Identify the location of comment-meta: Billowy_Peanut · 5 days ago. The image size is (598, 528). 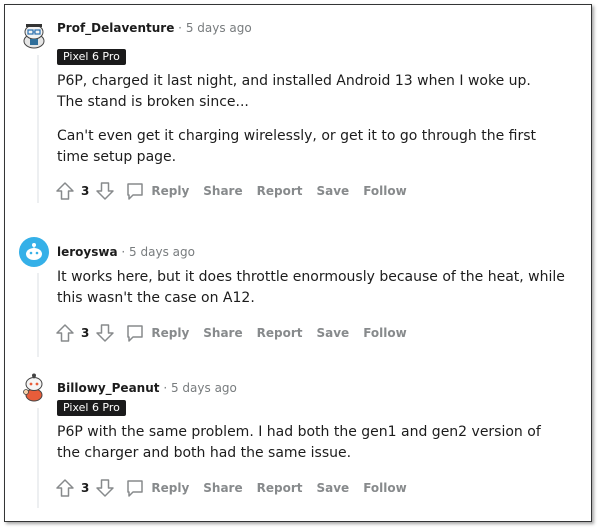
(147, 388).